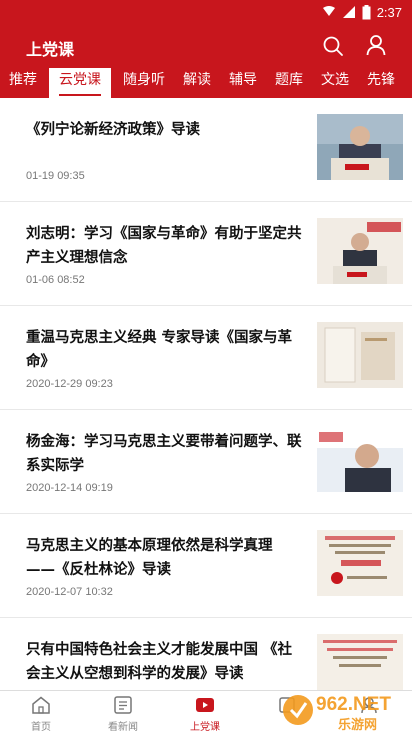  What do you see at coordinates (55, 280) in the screenshot?
I see `article-date: 01-06 08:52` at bounding box center [55, 280].